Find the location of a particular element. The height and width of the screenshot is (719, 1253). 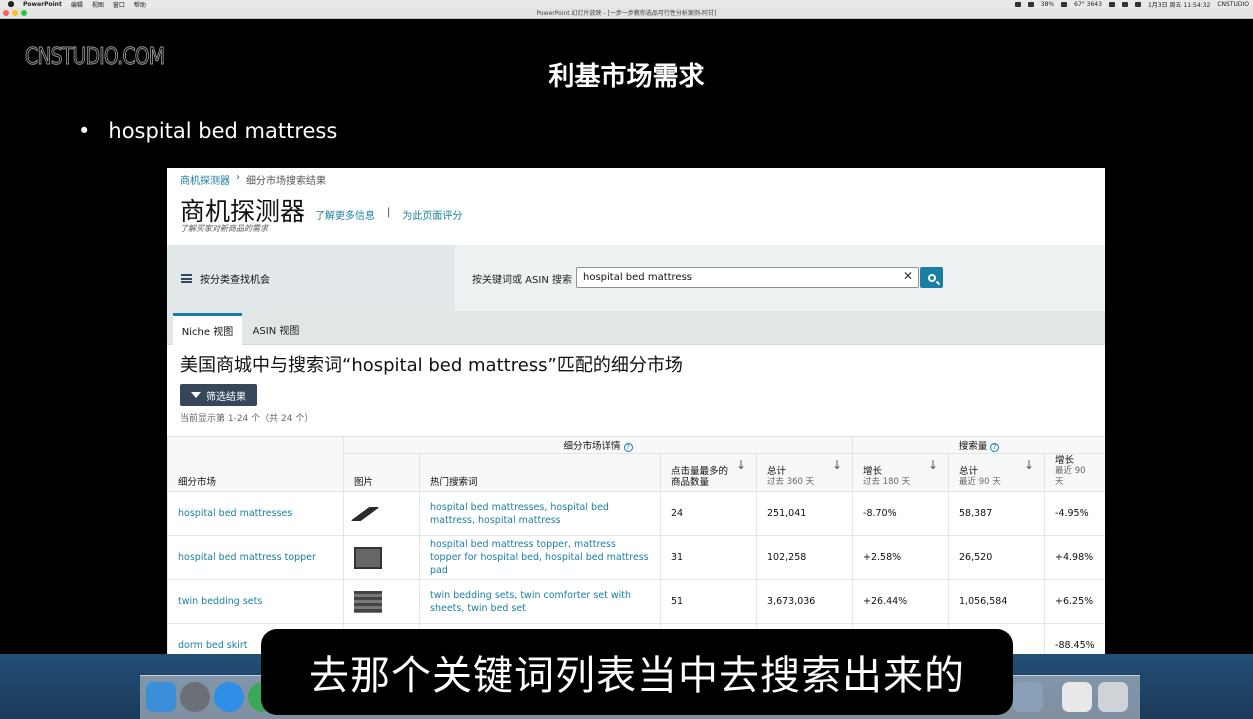

zoom-window-button is located at coordinates (24, 13).